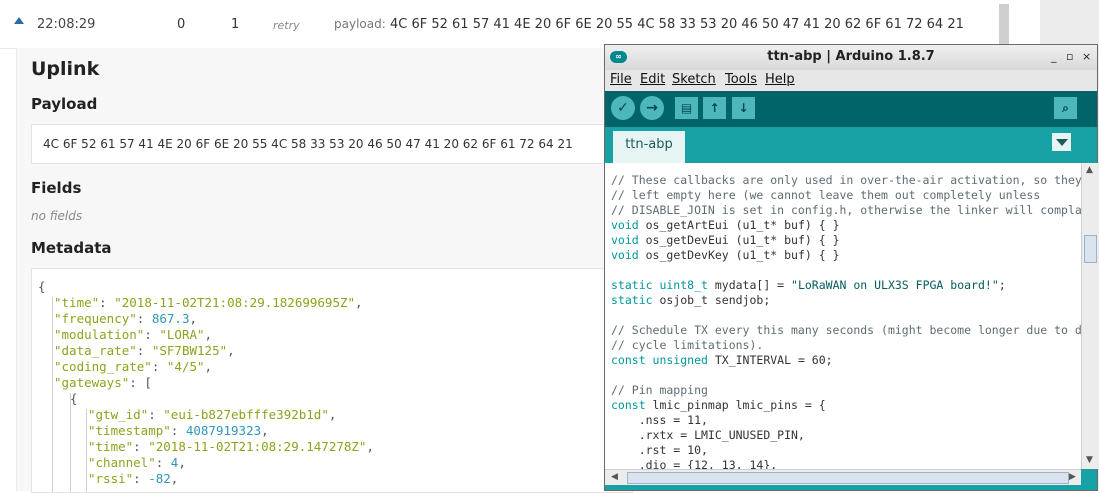 Image resolution: width=1099 pixels, height=493 pixels. I want to click on scroll-up-icon: ▲, so click(1089, 170).